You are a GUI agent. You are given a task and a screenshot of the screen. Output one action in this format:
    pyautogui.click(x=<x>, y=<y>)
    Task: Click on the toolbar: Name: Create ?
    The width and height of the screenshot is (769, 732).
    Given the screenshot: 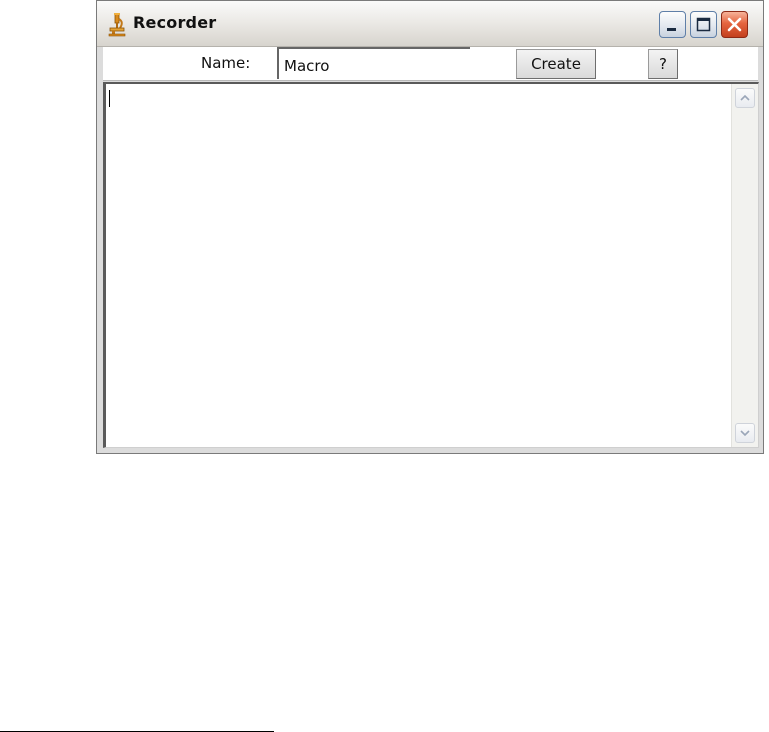 What is the action you would take?
    pyautogui.click(x=430, y=64)
    